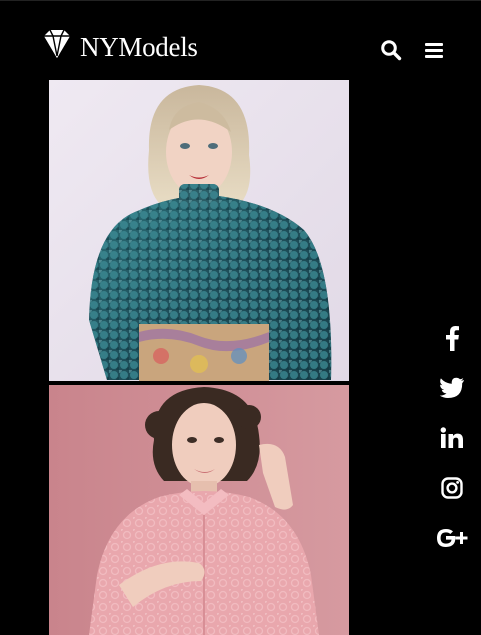 The width and height of the screenshot is (481, 635). Describe the element at coordinates (240, 0) in the screenshot. I see `top-divider` at that location.